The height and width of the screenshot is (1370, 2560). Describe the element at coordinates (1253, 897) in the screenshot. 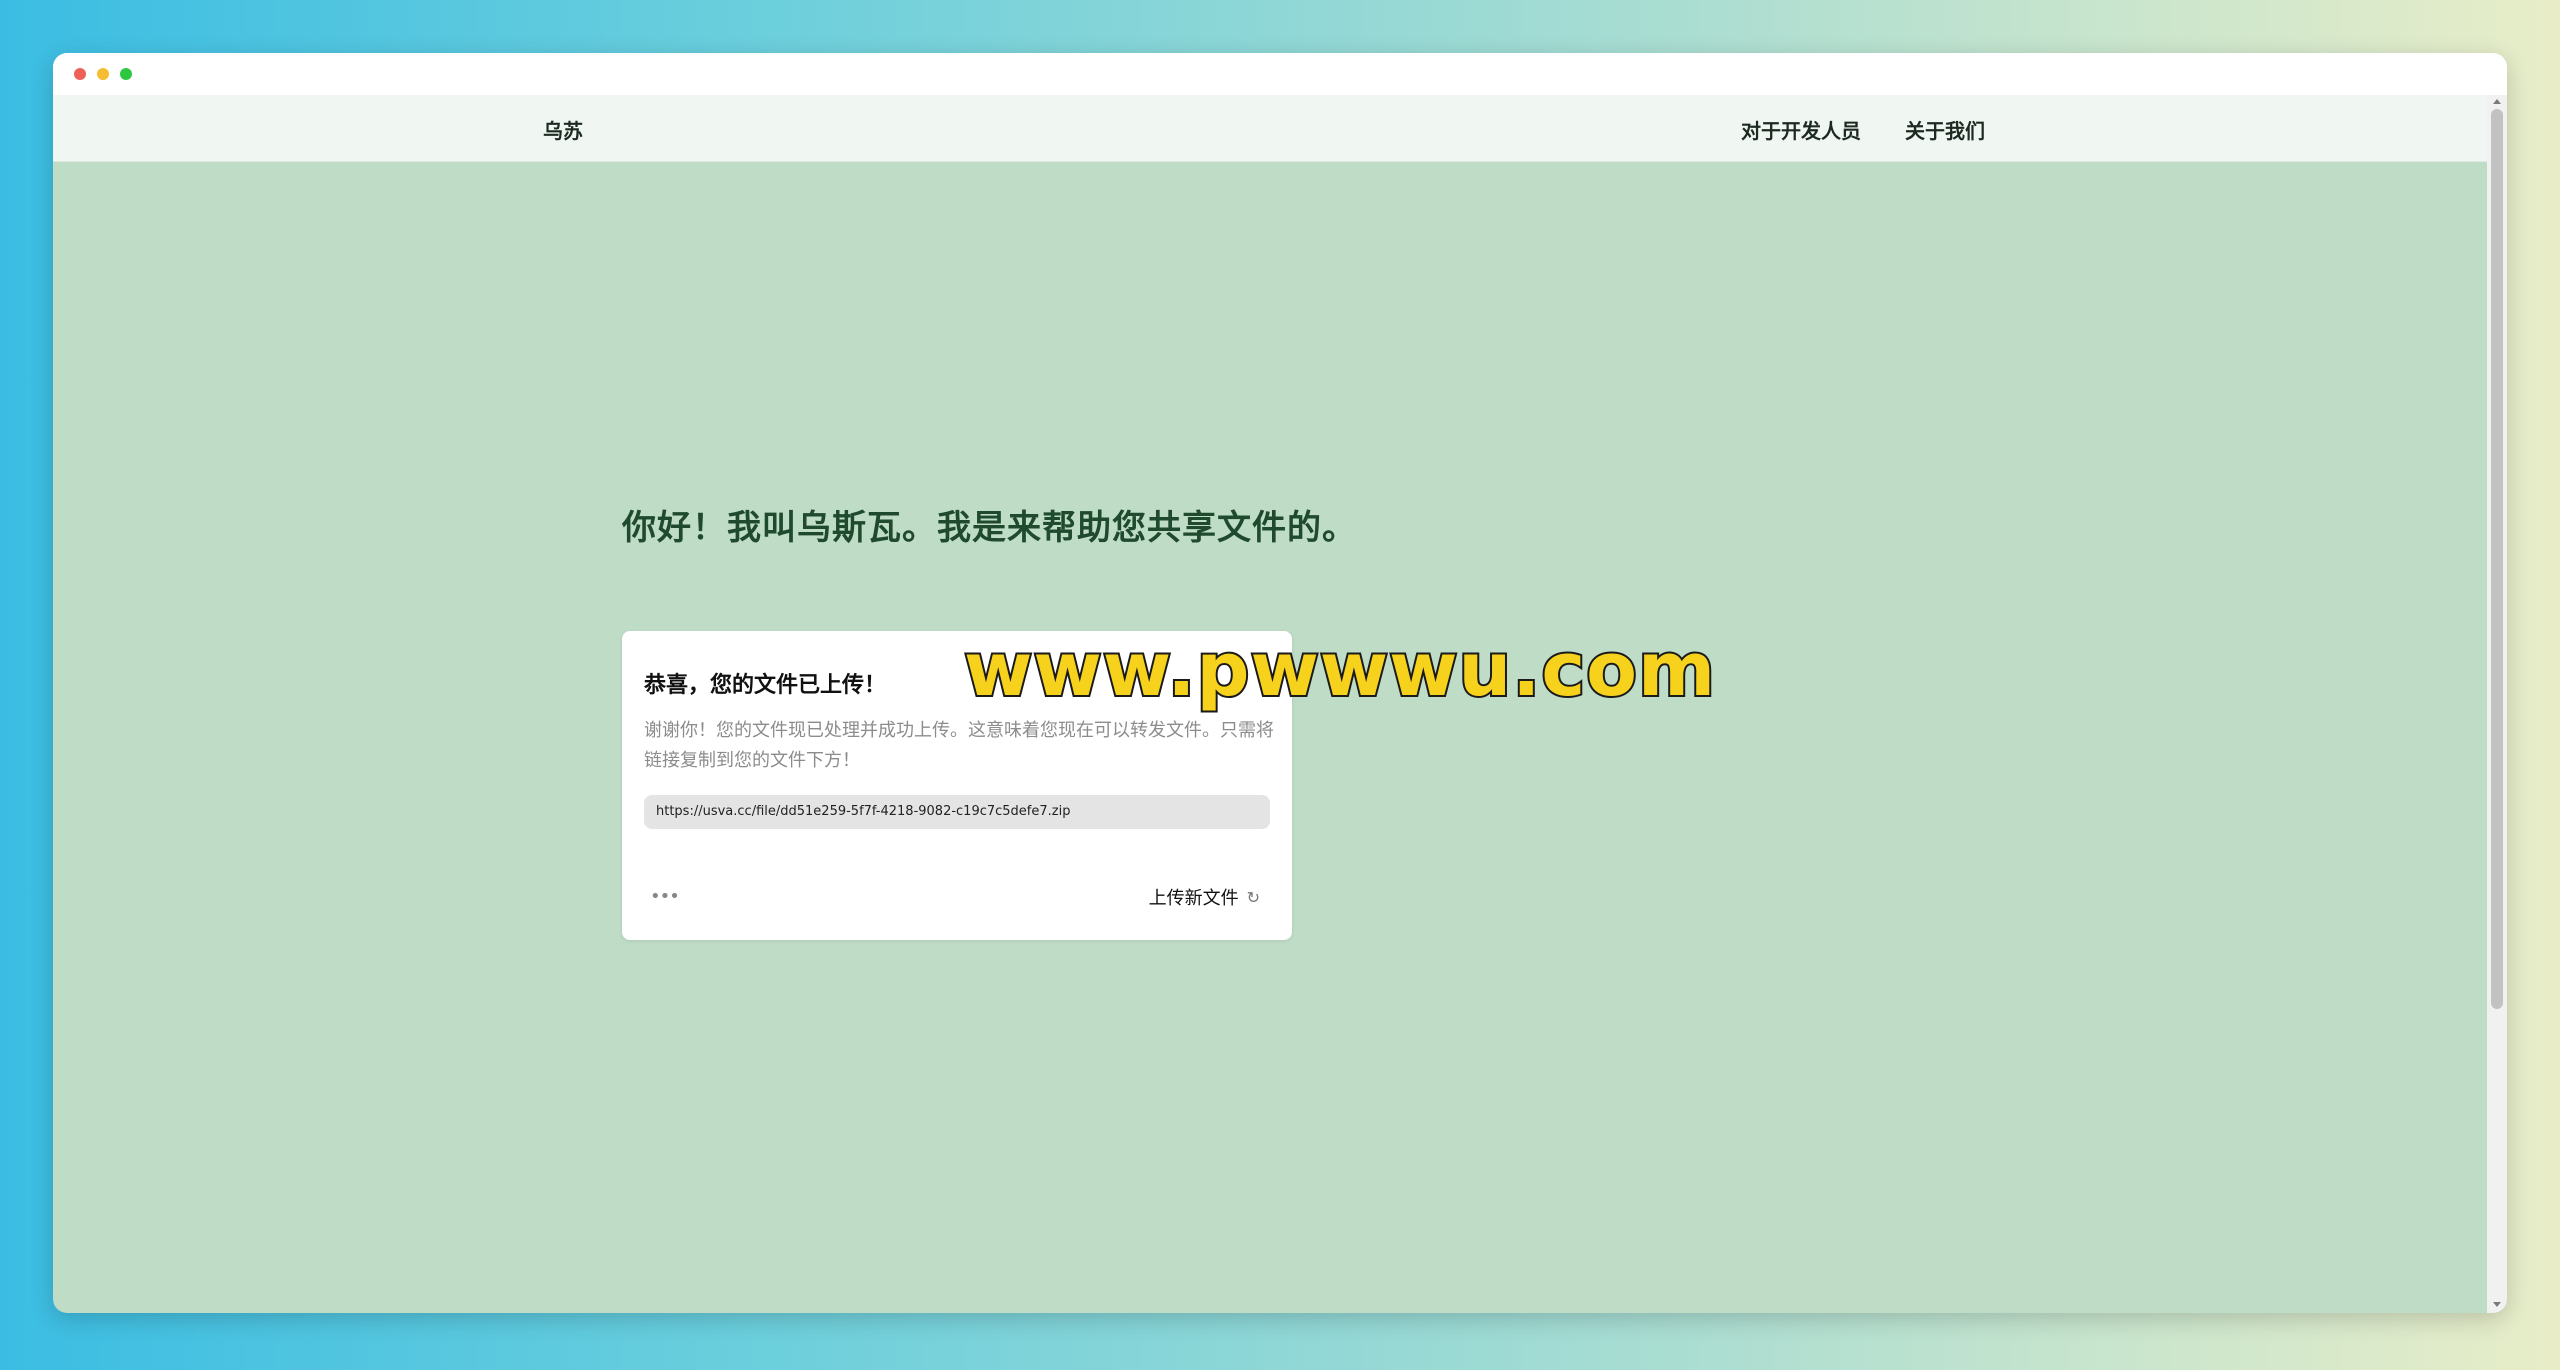

I see `refresh-icon: ↻` at that location.